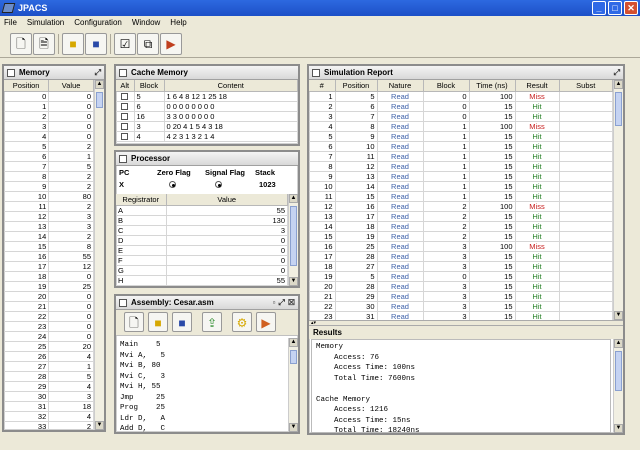 The width and height of the screenshot is (640, 450). Describe the element at coordinates (49, 136) in the screenshot. I see `table-row: 40` at that location.